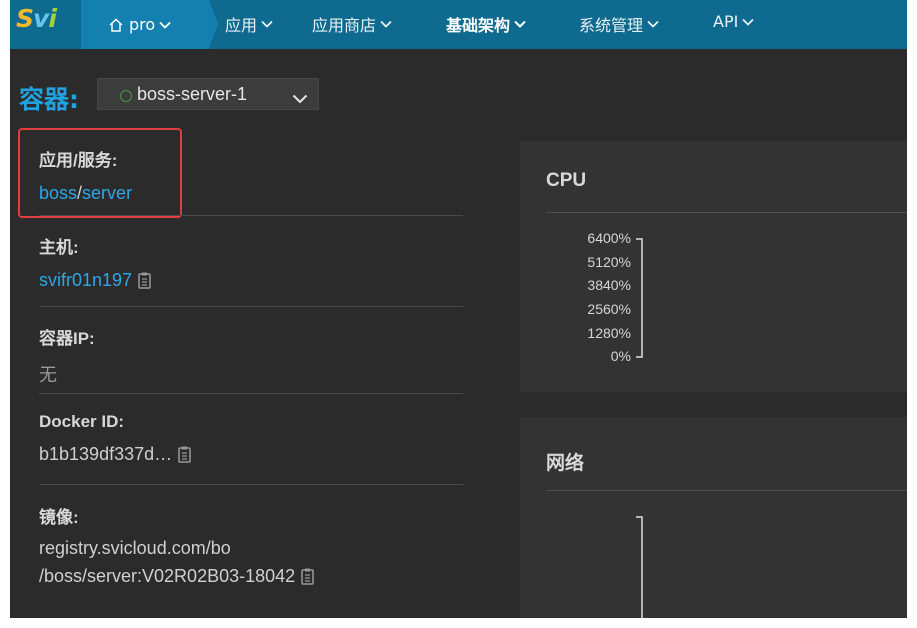  Describe the element at coordinates (251, 355) in the screenshot. I see `ip-section: 容器IP: 无` at that location.